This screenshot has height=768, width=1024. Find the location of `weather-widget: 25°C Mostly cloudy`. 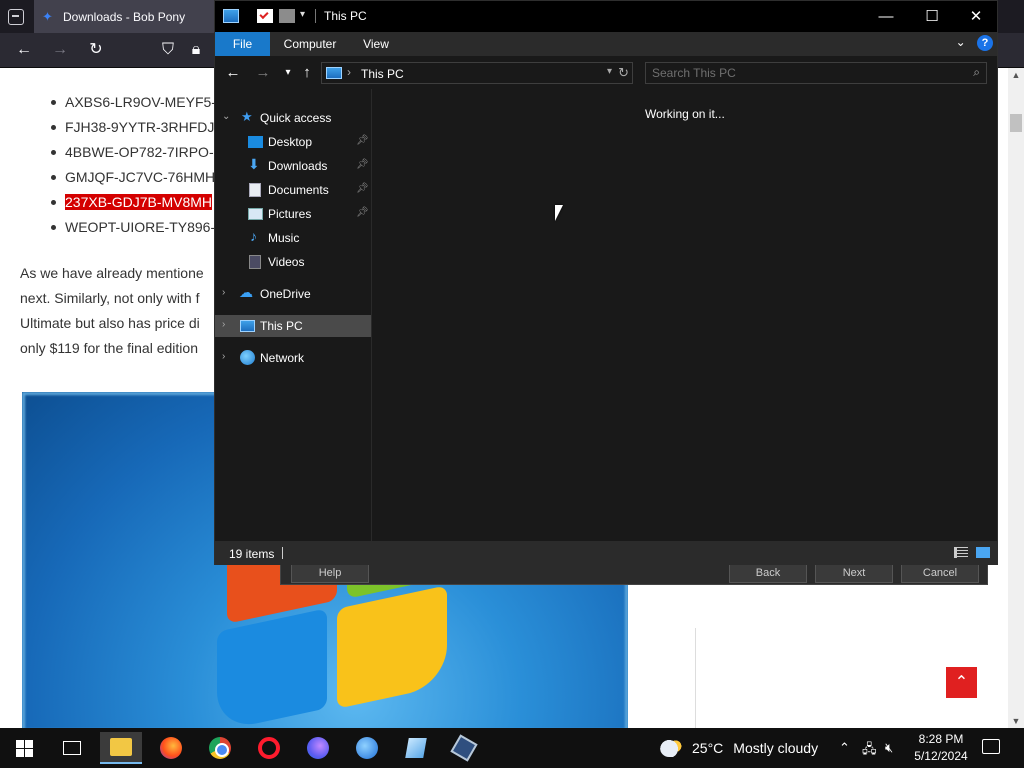

weather-widget: 25°C Mostly cloudy is located at coordinates (739, 748).